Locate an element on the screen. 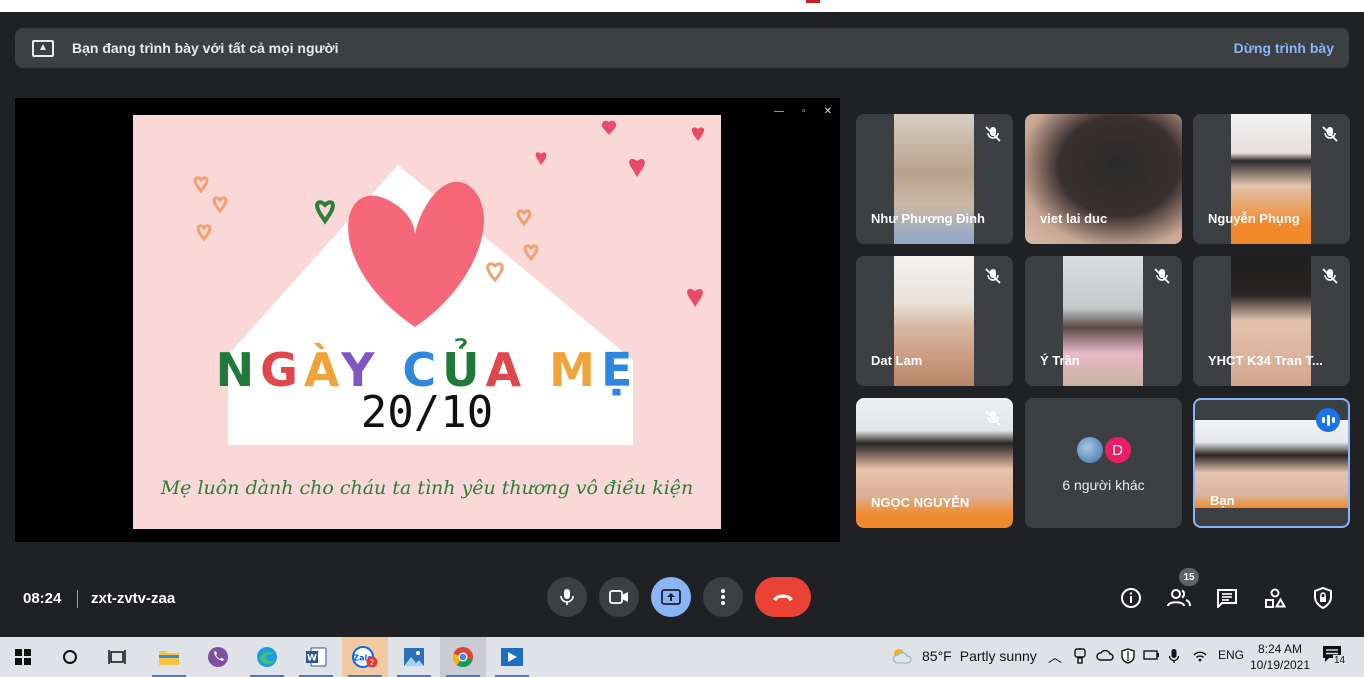  taskbar-word: W is located at coordinates (316, 657).